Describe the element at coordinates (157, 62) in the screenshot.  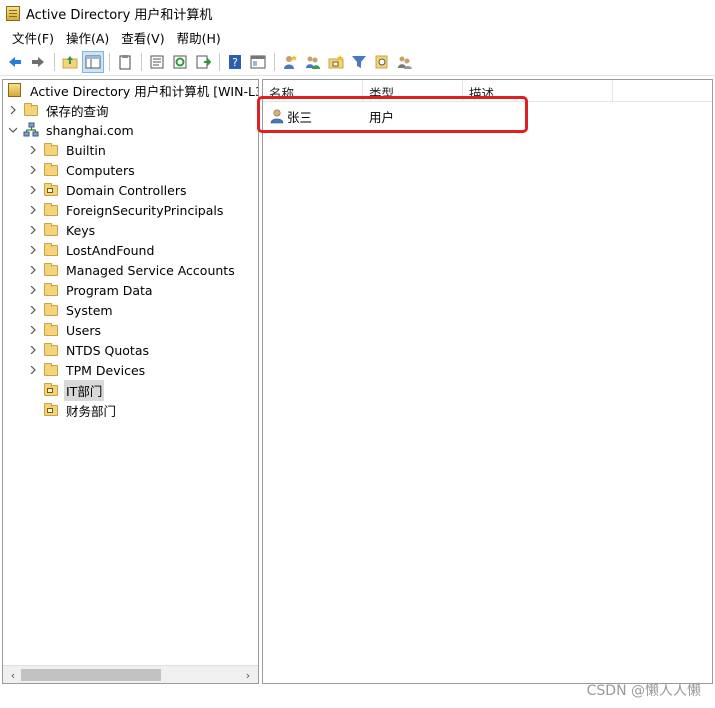
I see `properties-icon` at that location.